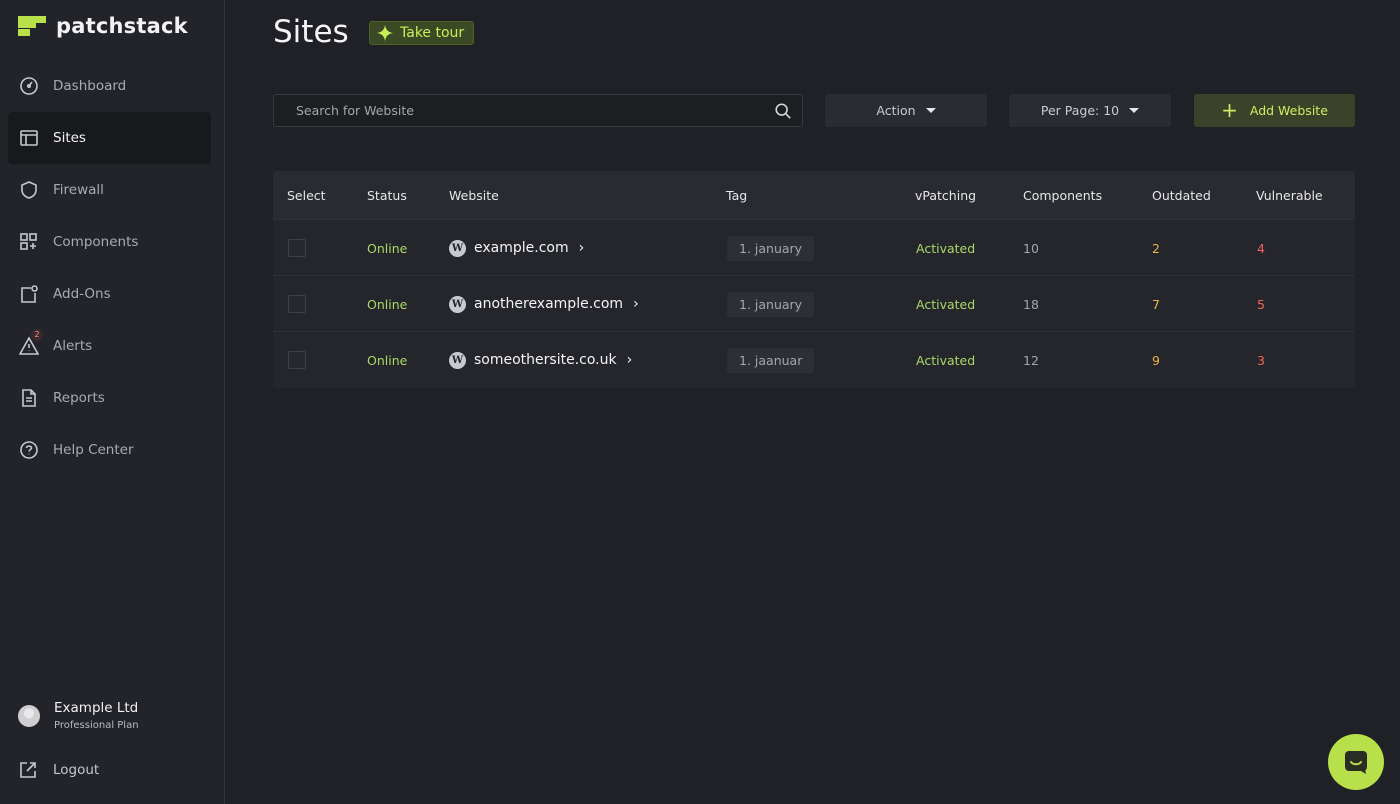 The height and width of the screenshot is (804, 1400). I want to click on action-dropdown: Action, so click(906, 110).